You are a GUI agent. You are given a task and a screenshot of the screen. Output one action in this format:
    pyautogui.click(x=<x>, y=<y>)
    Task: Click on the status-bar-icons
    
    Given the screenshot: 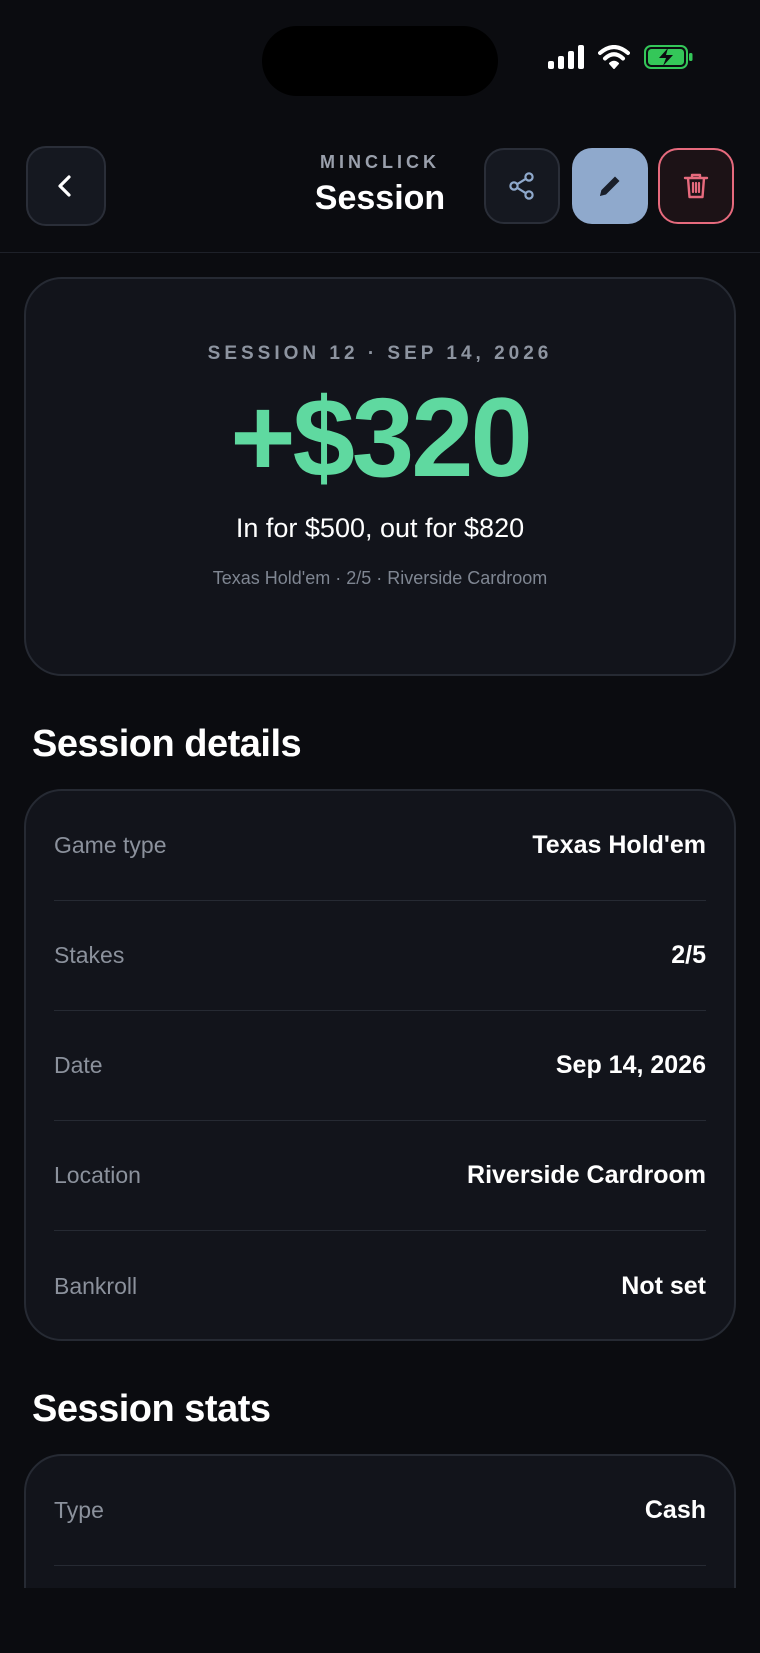 What is the action you would take?
    pyautogui.click(x=621, y=57)
    